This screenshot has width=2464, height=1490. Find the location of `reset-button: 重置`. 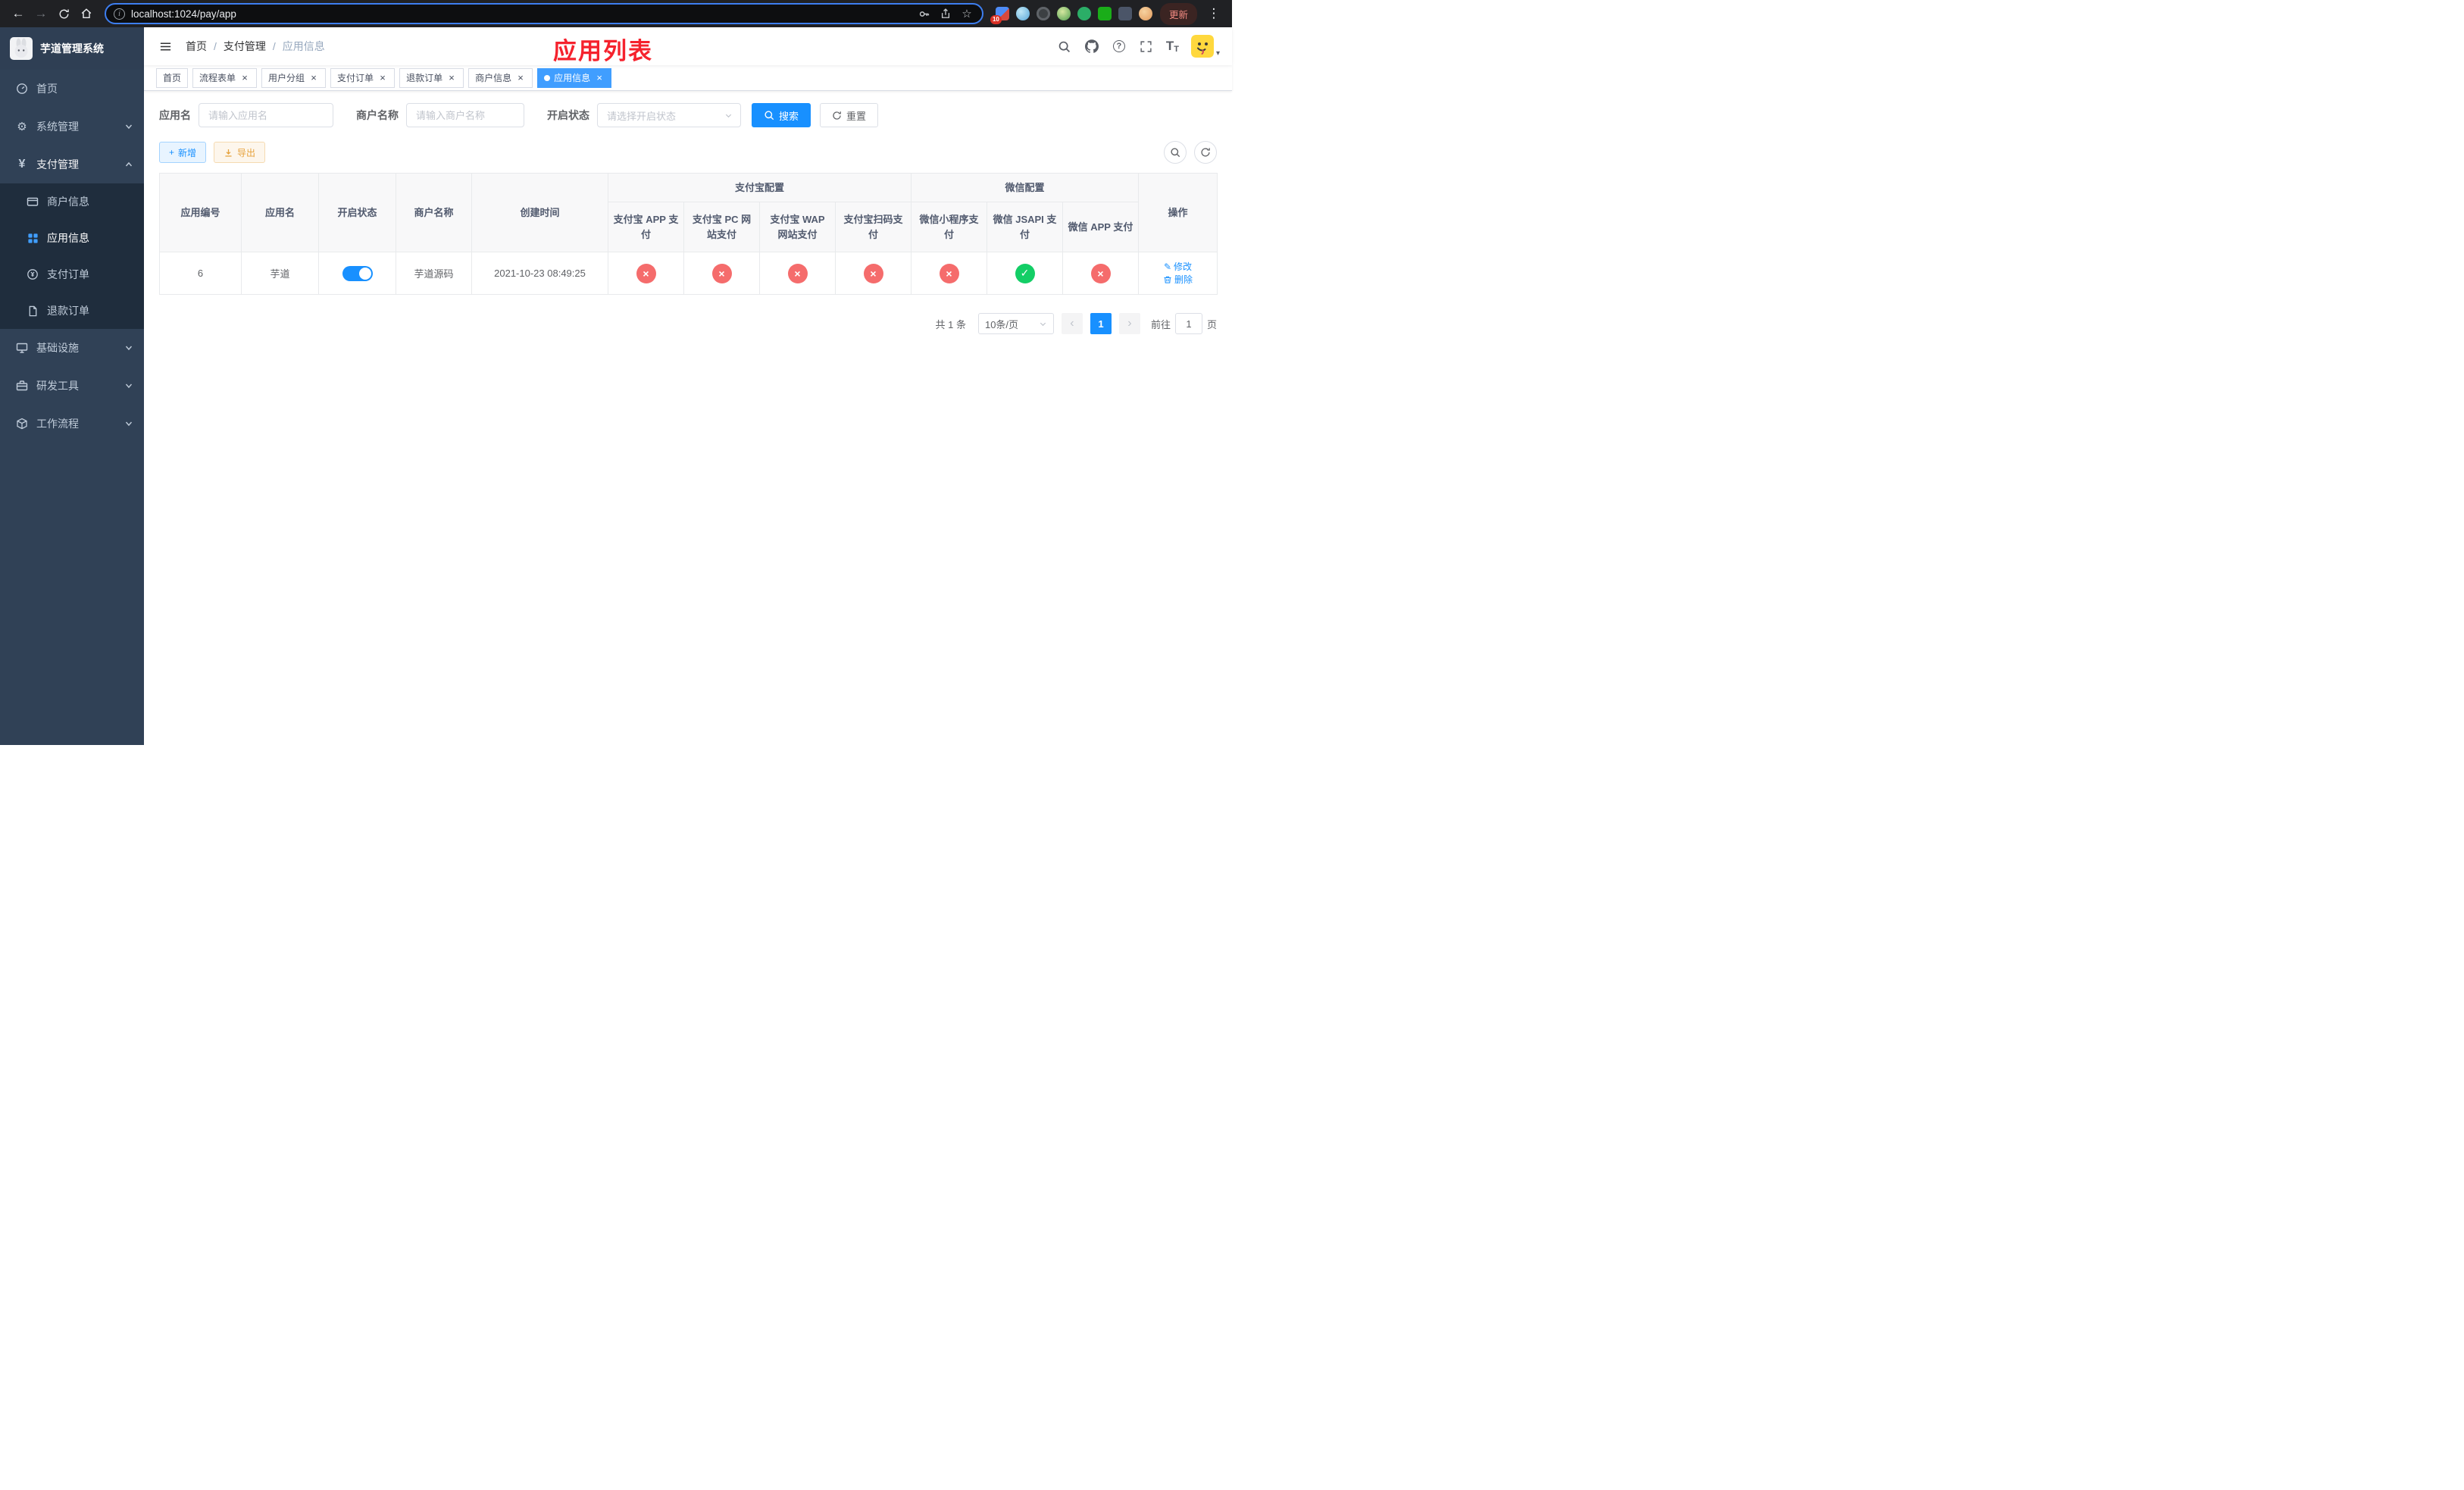

reset-button: 重置 is located at coordinates (849, 115).